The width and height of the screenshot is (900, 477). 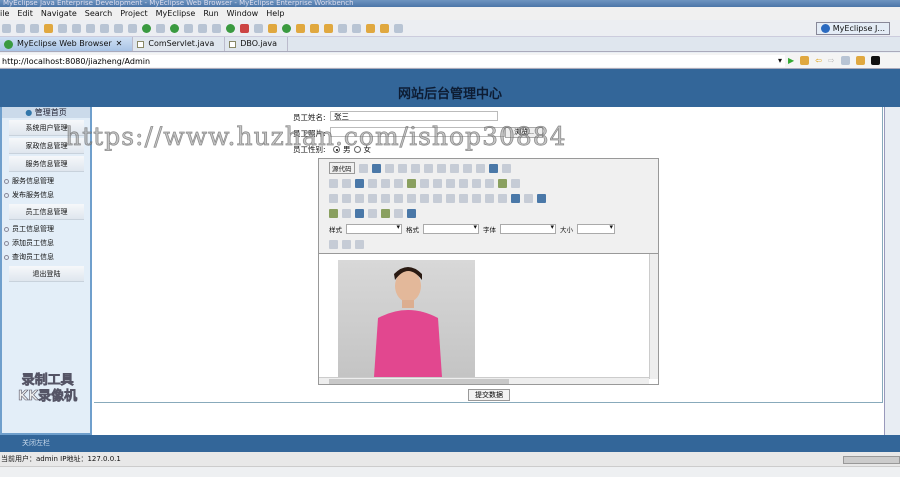 What do you see at coordinates (493, 168) in the screenshot?
I see `print-icon` at bounding box center [493, 168].